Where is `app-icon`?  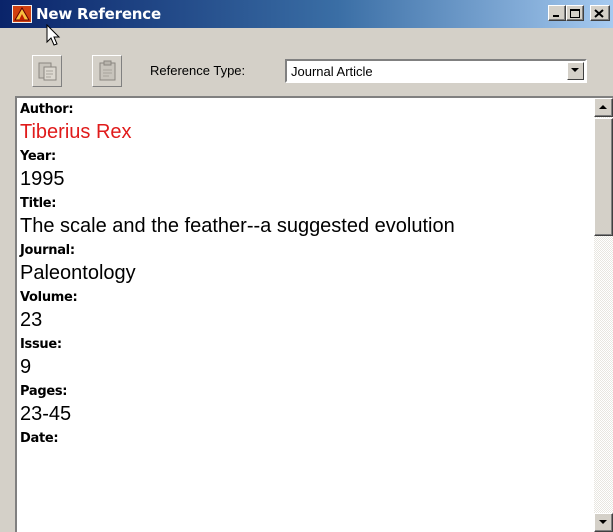
app-icon is located at coordinates (22, 14).